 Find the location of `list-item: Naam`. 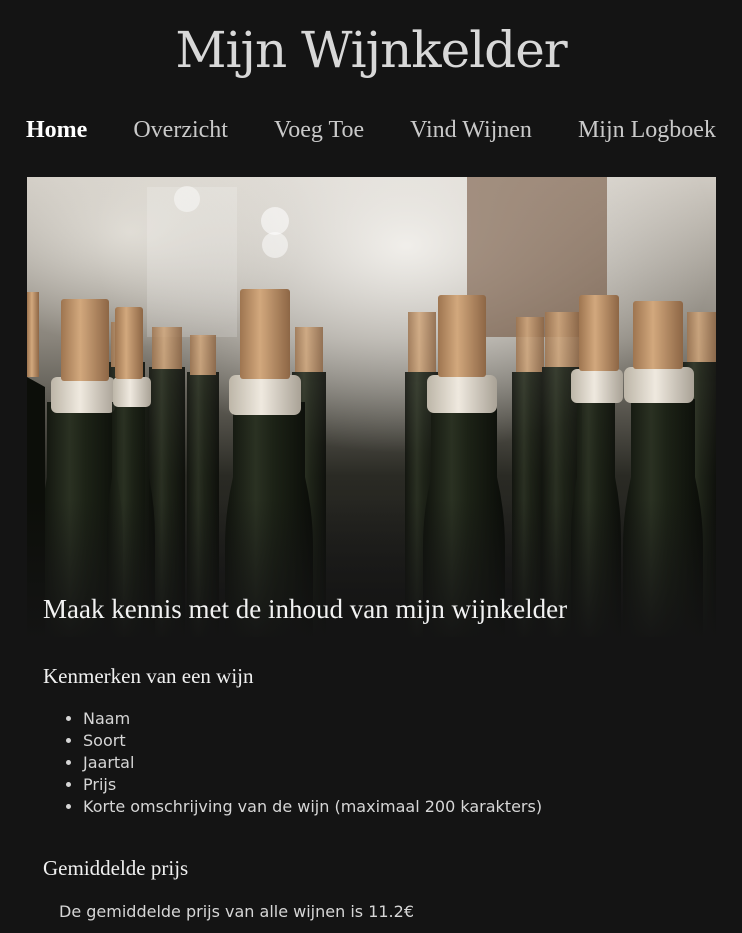

list-item: Naam is located at coordinates (312, 719).